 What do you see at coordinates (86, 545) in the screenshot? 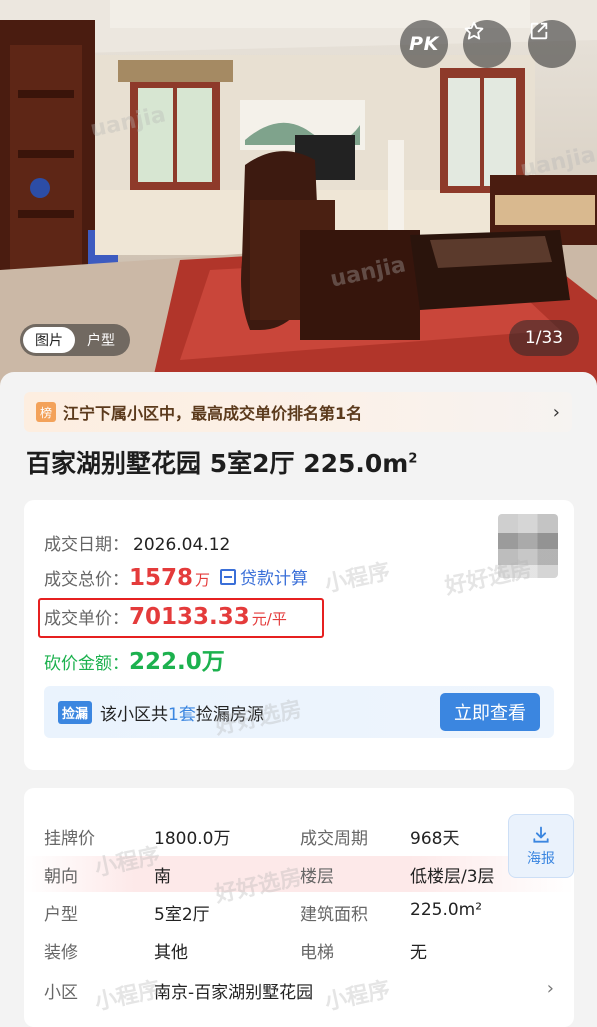
I see `deal-date-label: 成交日期：` at bounding box center [86, 545].